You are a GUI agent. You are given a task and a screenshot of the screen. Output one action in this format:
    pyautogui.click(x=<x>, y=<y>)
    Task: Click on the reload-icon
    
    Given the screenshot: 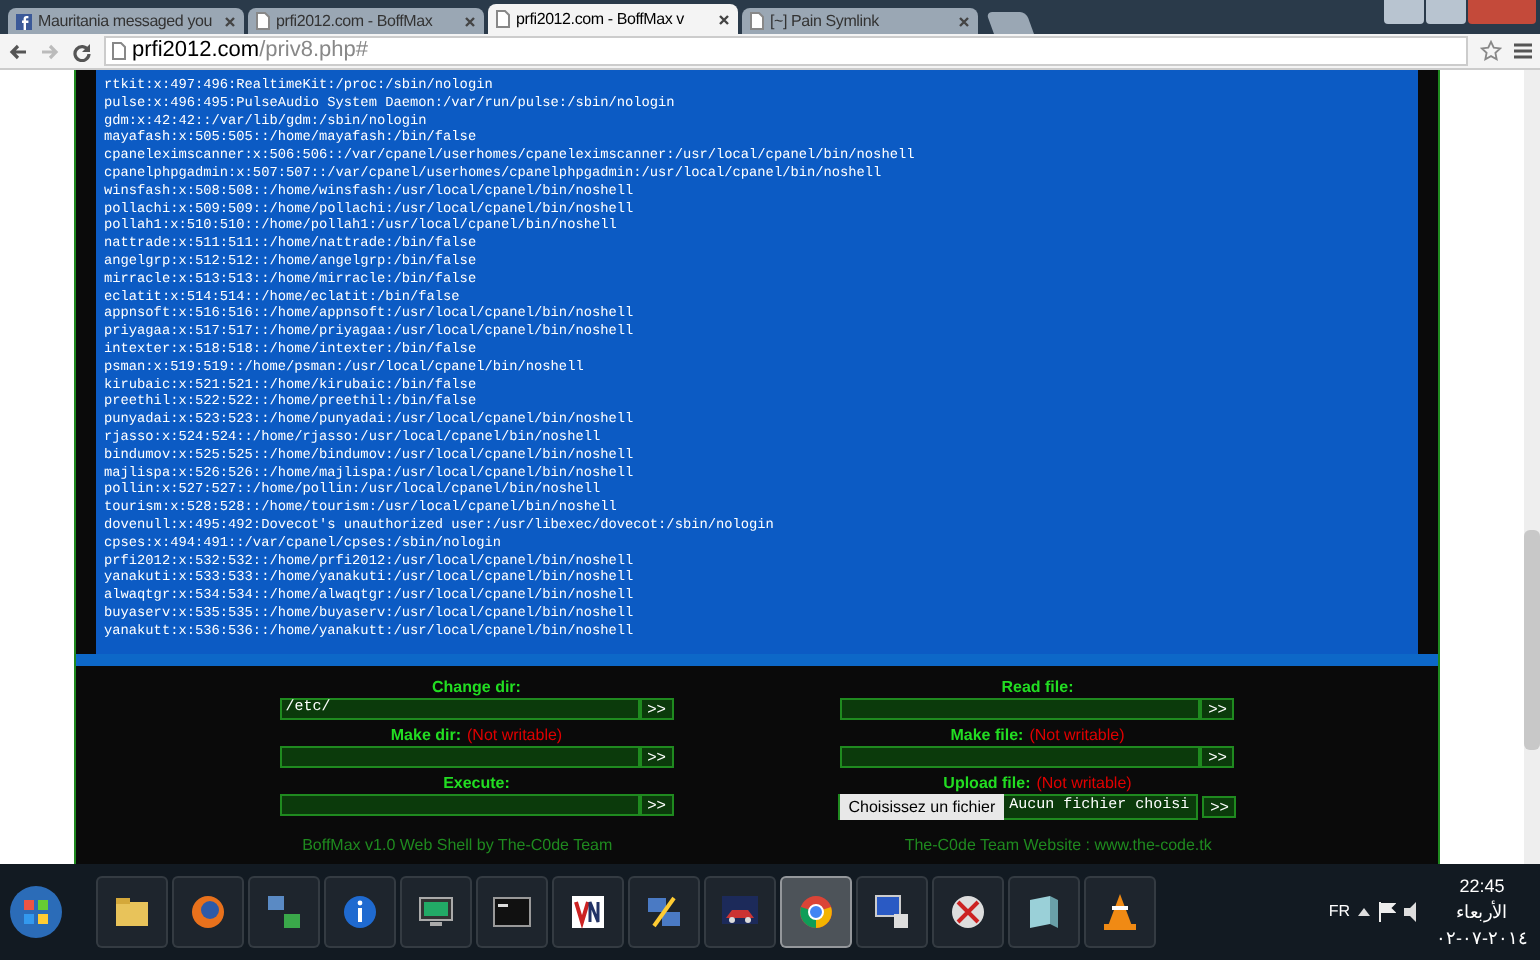 What is the action you would take?
    pyautogui.click(x=82, y=51)
    